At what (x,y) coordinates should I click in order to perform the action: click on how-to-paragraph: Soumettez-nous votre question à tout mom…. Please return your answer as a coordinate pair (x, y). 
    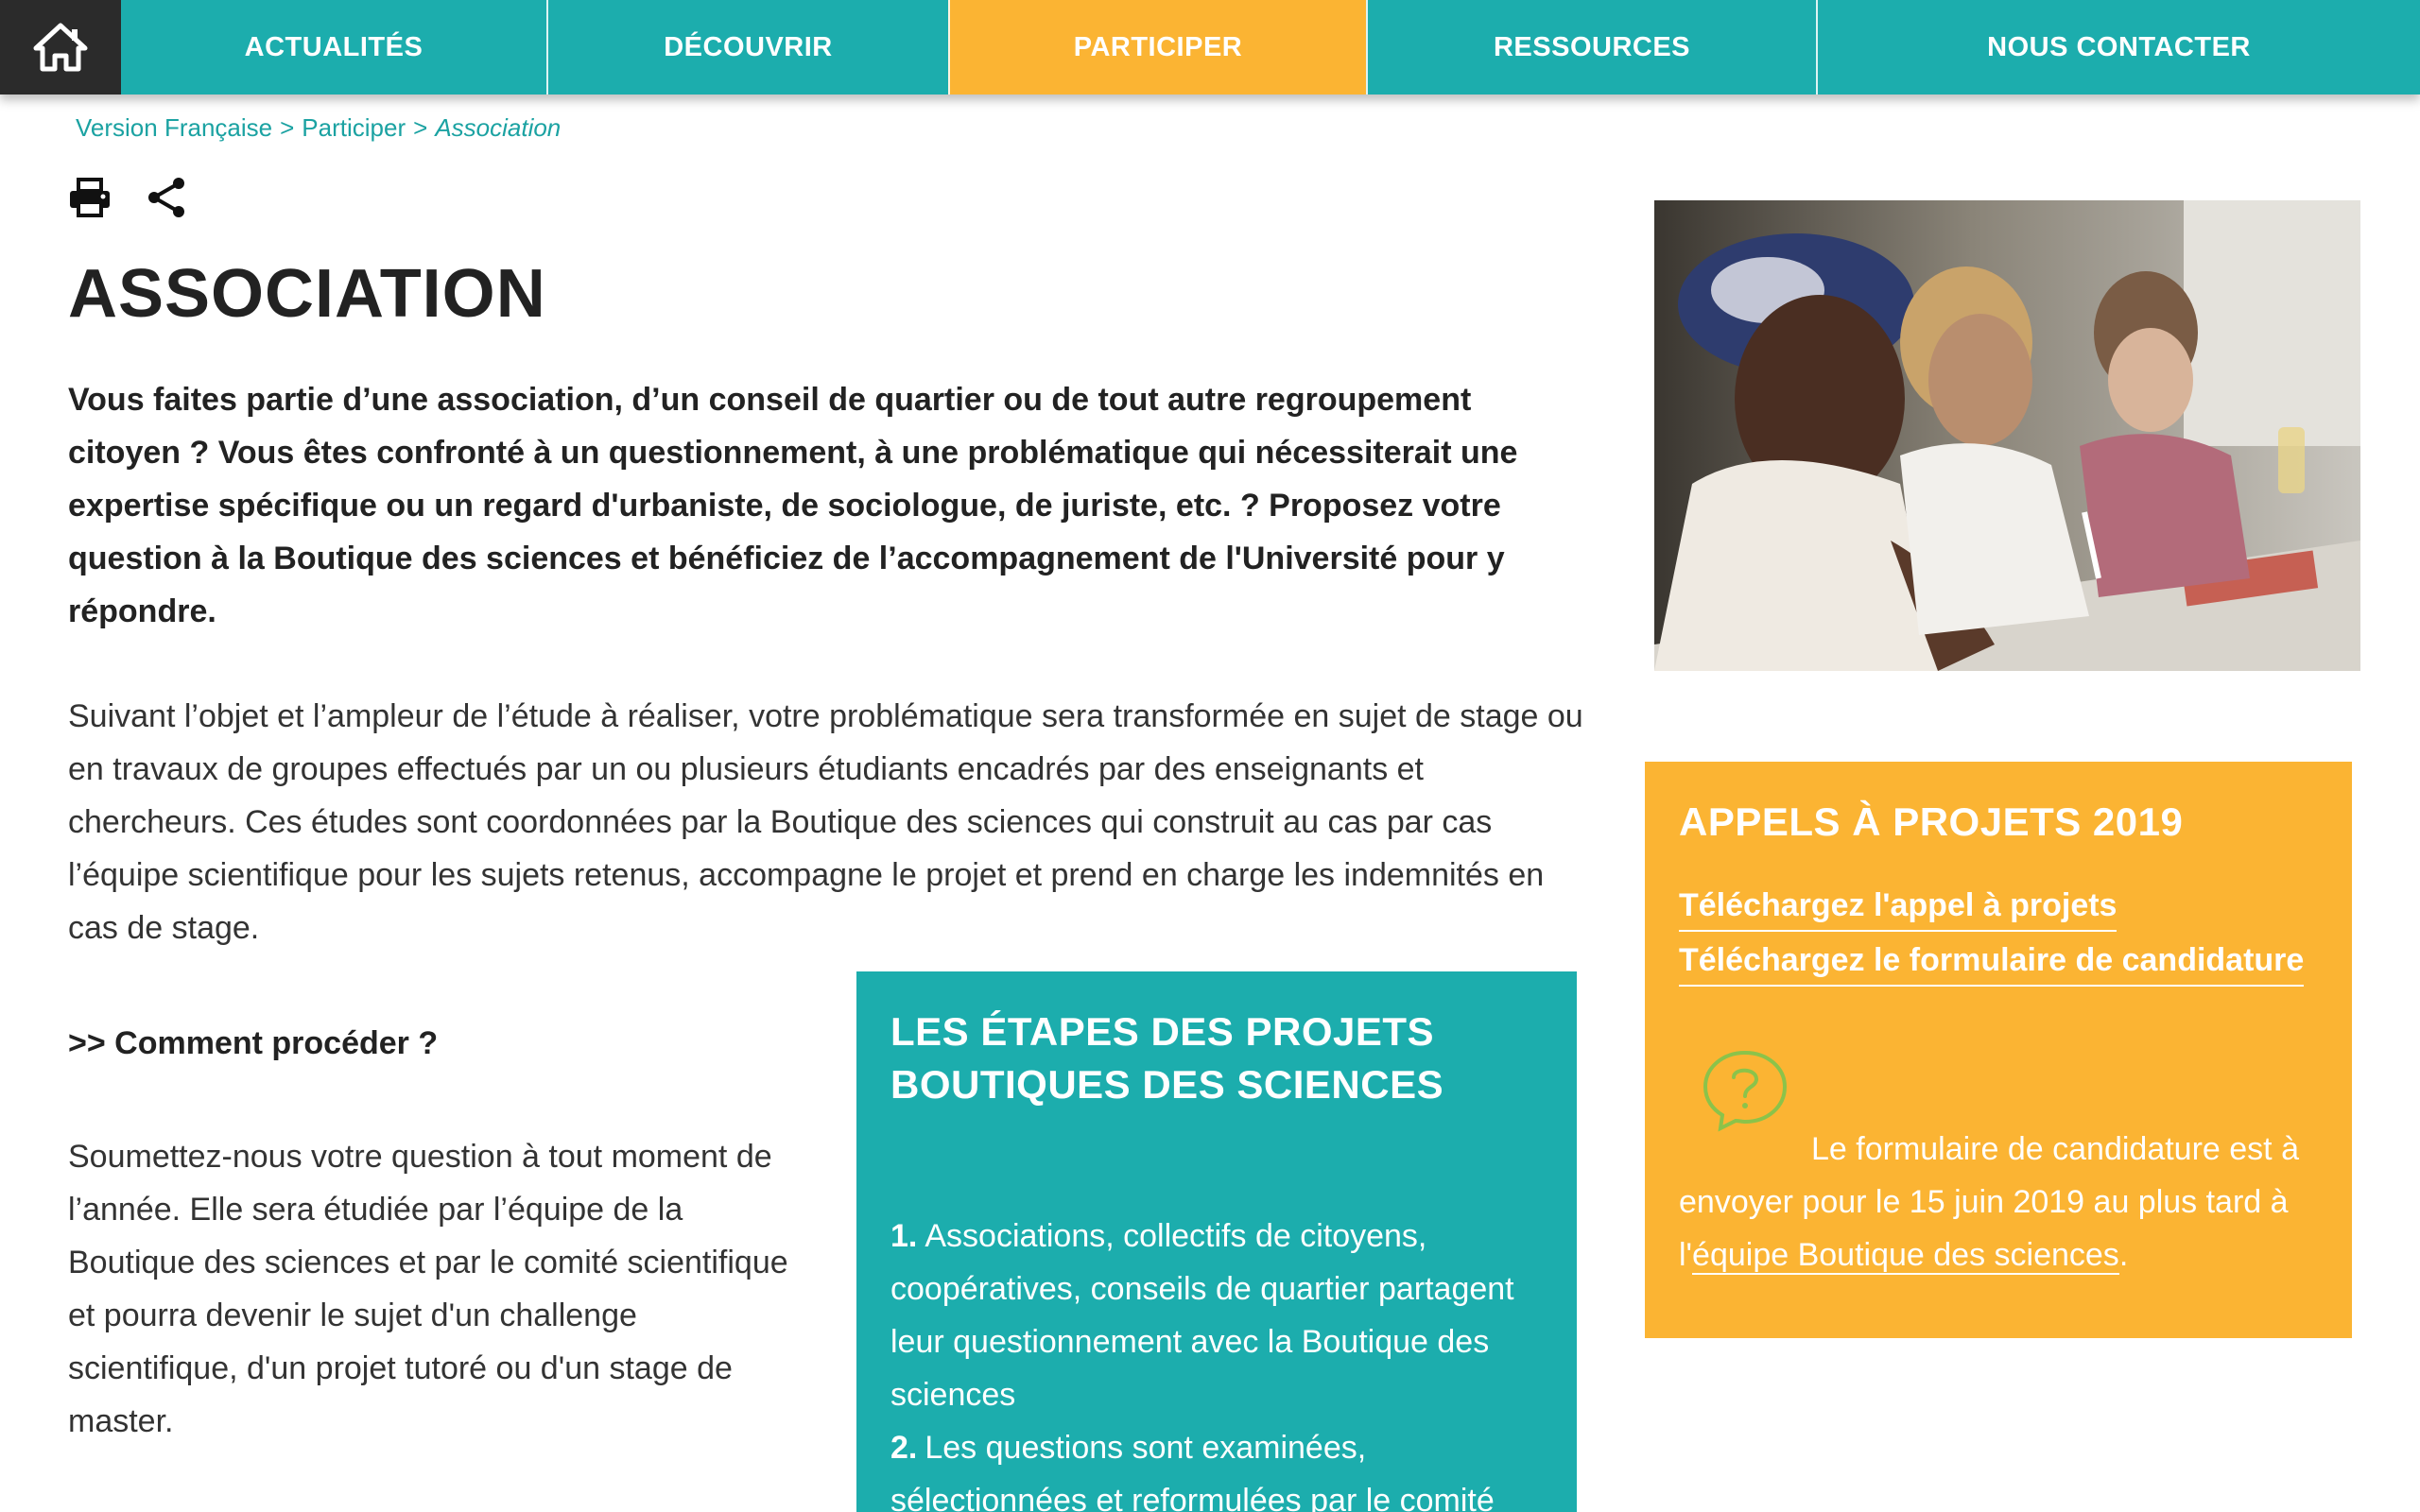
    Looking at the image, I should click on (428, 1289).